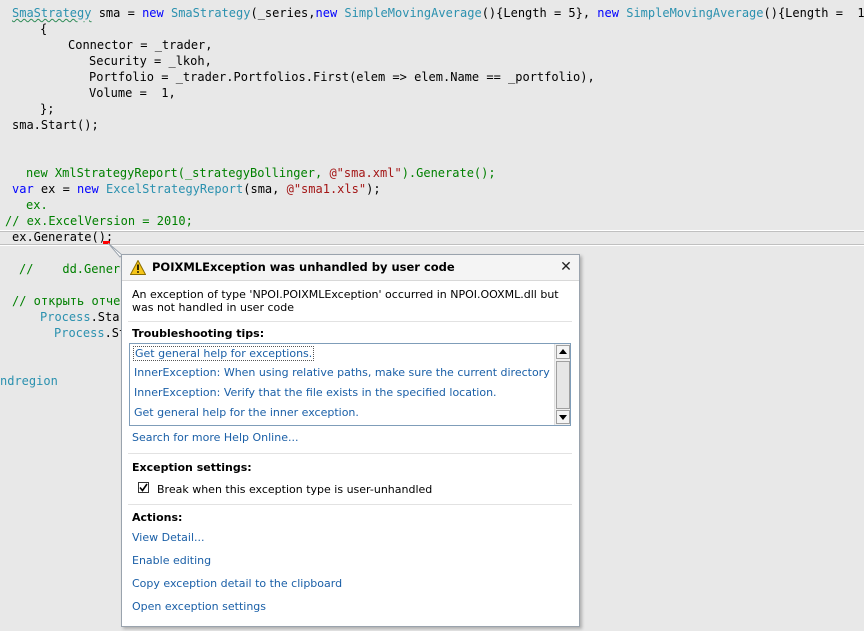 The width and height of the screenshot is (864, 631). I want to click on code-line-6: Volume = 1,, so click(132, 93).